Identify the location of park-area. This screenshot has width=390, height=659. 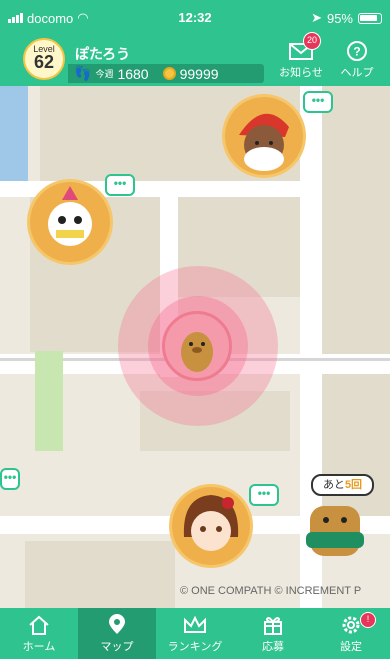
(49, 401).